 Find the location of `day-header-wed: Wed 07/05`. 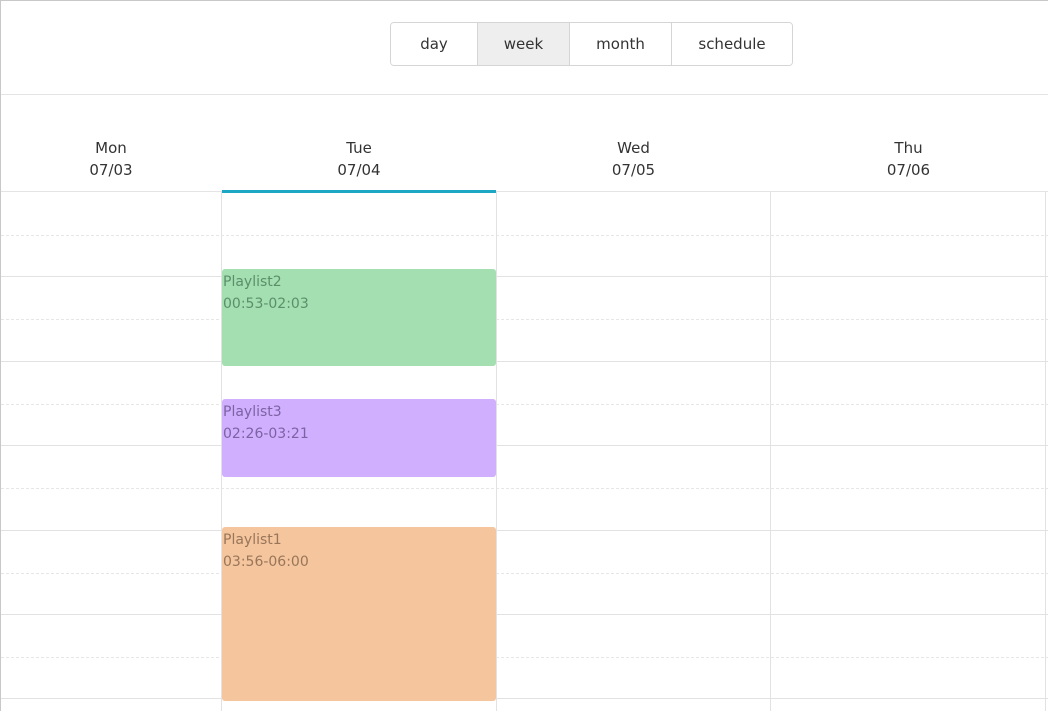

day-header-wed: Wed 07/05 is located at coordinates (633, 164).